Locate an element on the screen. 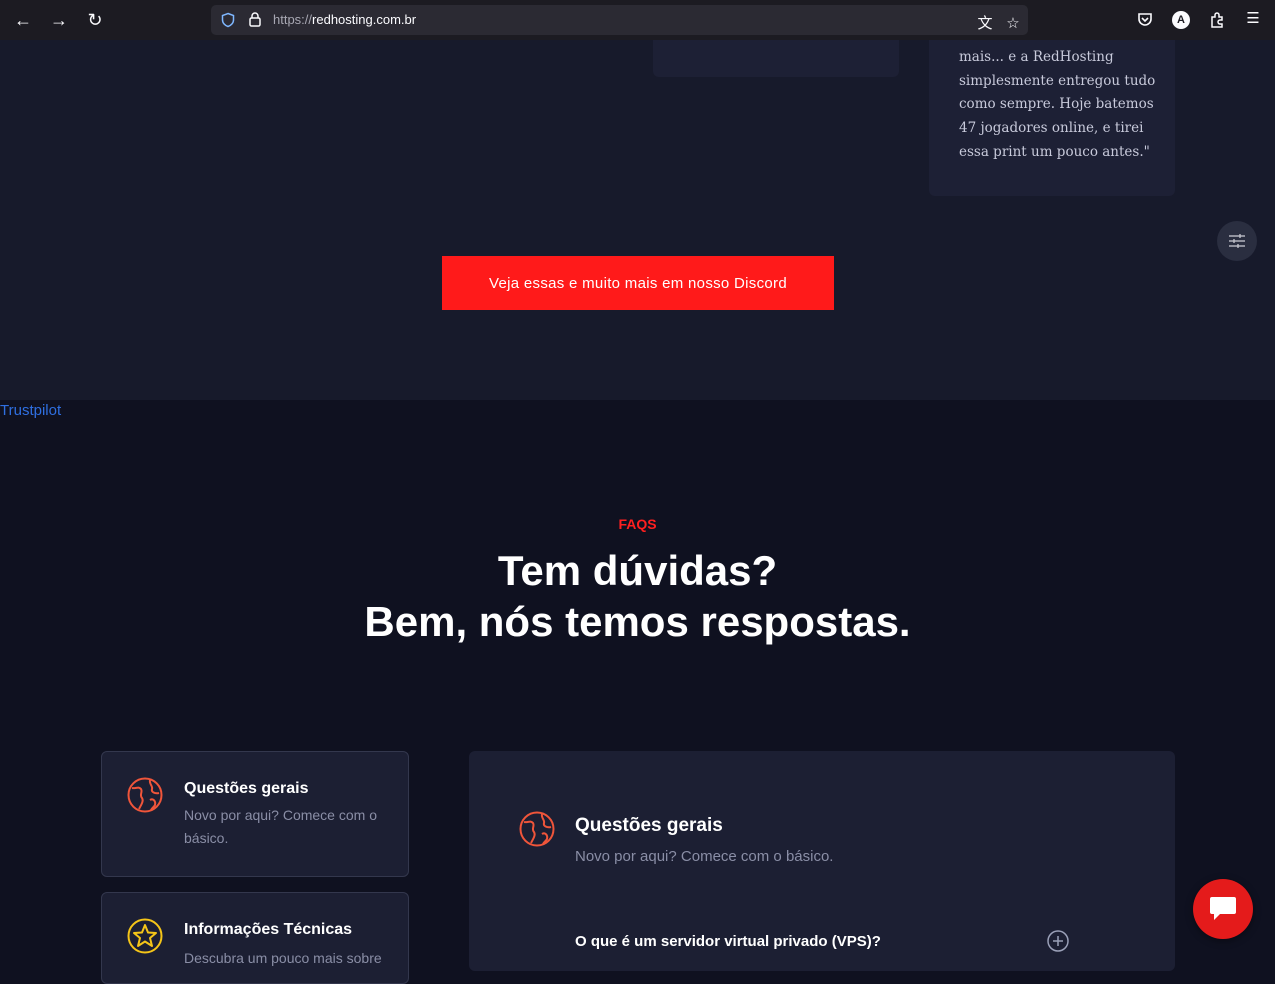  back-icon: ← is located at coordinates (23, 20).